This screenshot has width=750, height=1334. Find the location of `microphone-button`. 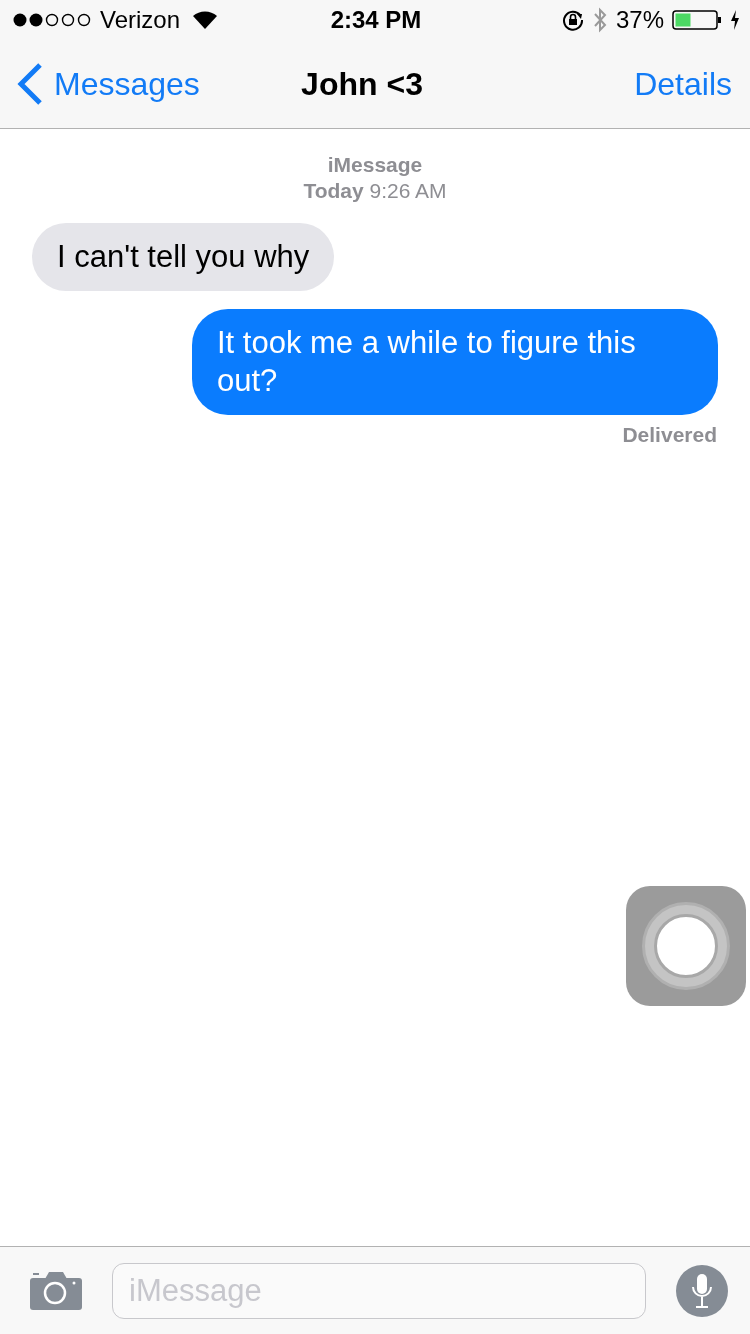

microphone-button is located at coordinates (702, 1290).